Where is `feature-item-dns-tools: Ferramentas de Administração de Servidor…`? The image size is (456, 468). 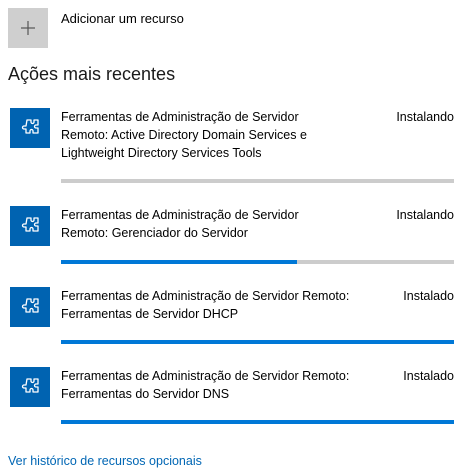
feature-item-dns-tools: Ferramentas de Administração de Servidor… is located at coordinates (231, 397).